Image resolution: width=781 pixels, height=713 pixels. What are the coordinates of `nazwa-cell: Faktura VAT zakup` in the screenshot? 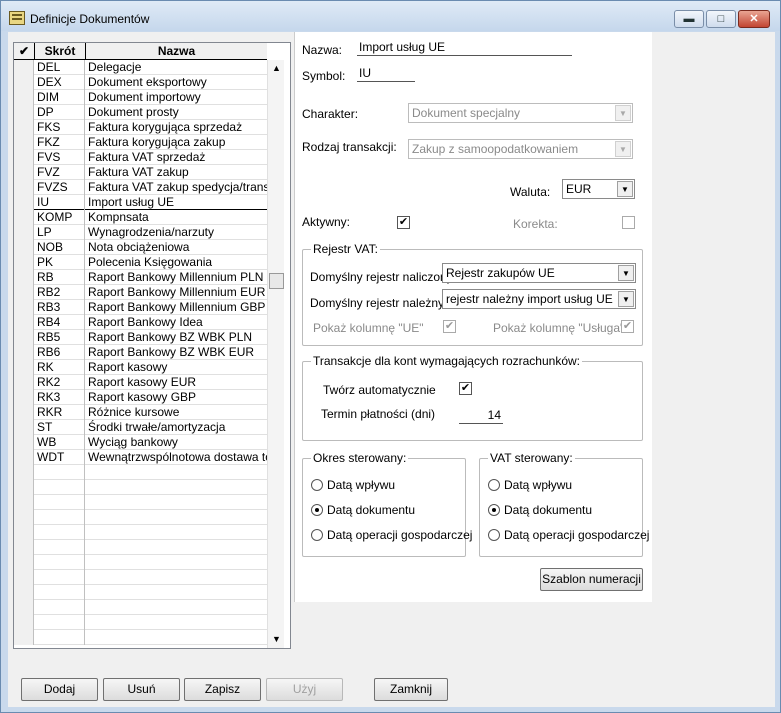 It's located at (176, 172).